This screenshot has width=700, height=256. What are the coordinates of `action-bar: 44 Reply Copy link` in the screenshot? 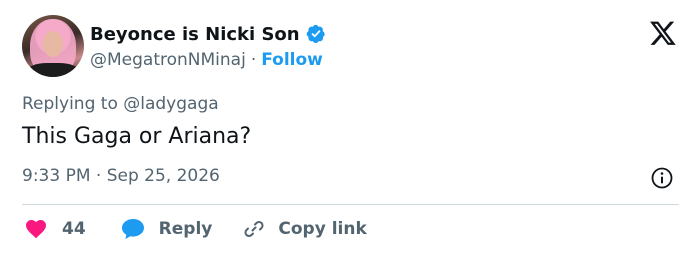 It's located at (194, 229).